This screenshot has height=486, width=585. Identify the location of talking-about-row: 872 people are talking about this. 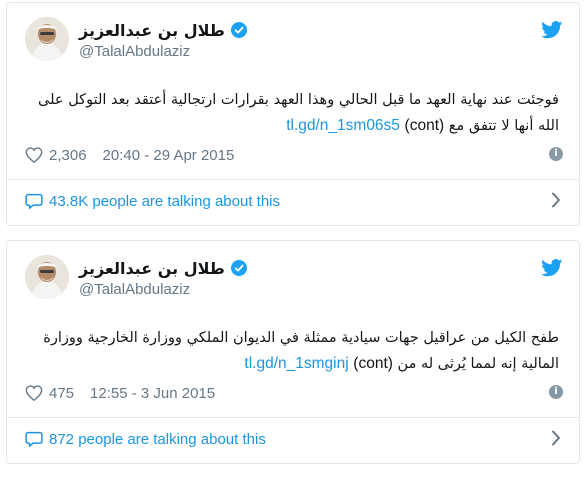
(295, 439).